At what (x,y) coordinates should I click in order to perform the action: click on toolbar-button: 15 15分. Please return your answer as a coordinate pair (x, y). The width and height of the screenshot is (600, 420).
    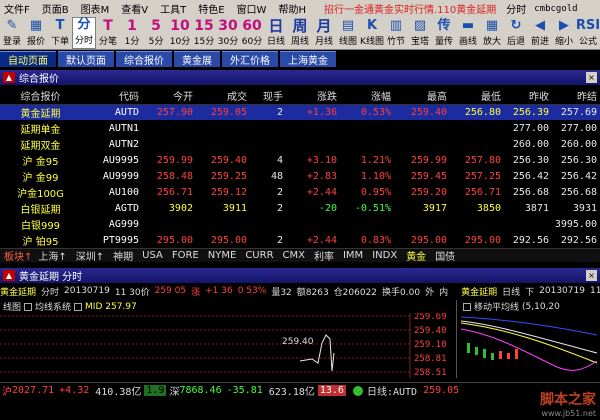
    Looking at the image, I should click on (204, 33).